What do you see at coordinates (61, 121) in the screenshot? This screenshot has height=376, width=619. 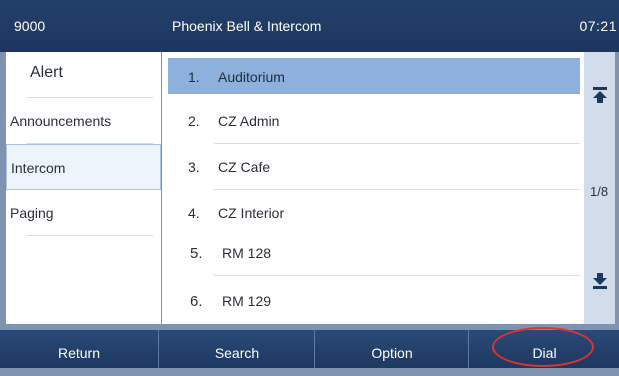 I see `menu-item-label: Announcements` at bounding box center [61, 121].